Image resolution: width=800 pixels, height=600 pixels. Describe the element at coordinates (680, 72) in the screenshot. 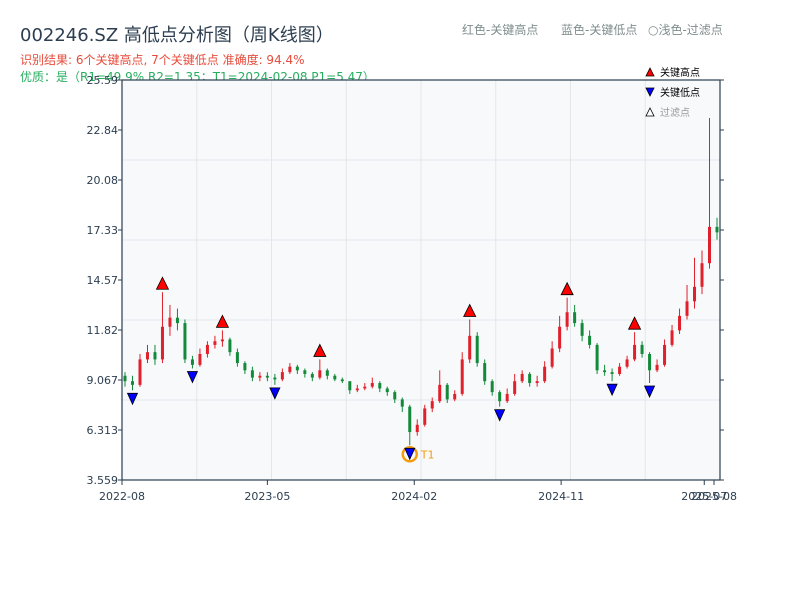

I see `legend-label: 关键高点` at that location.